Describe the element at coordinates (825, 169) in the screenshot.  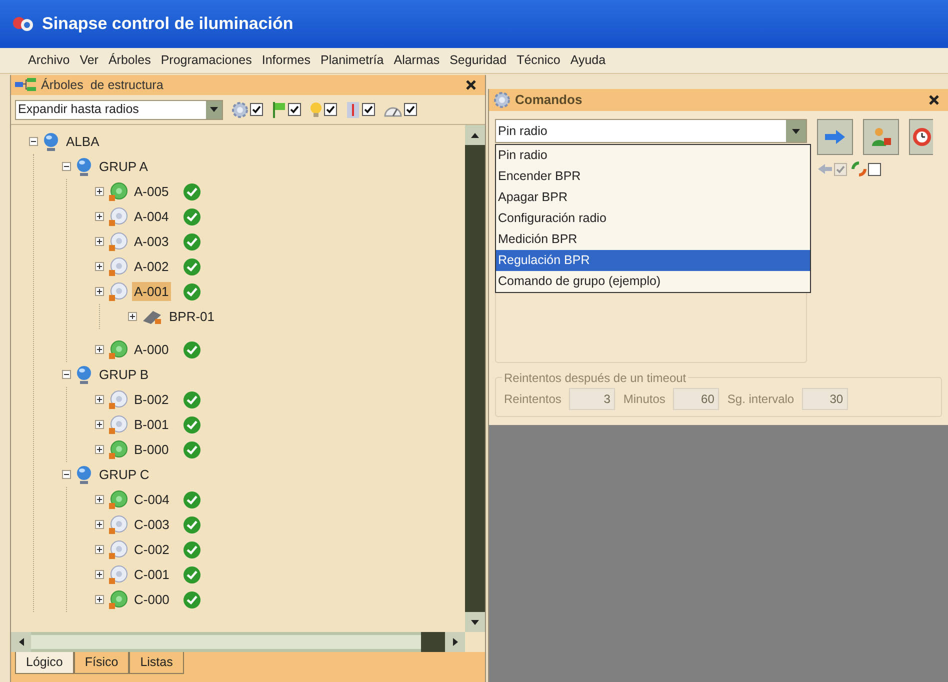
I see `arrow-left-icon` at that location.